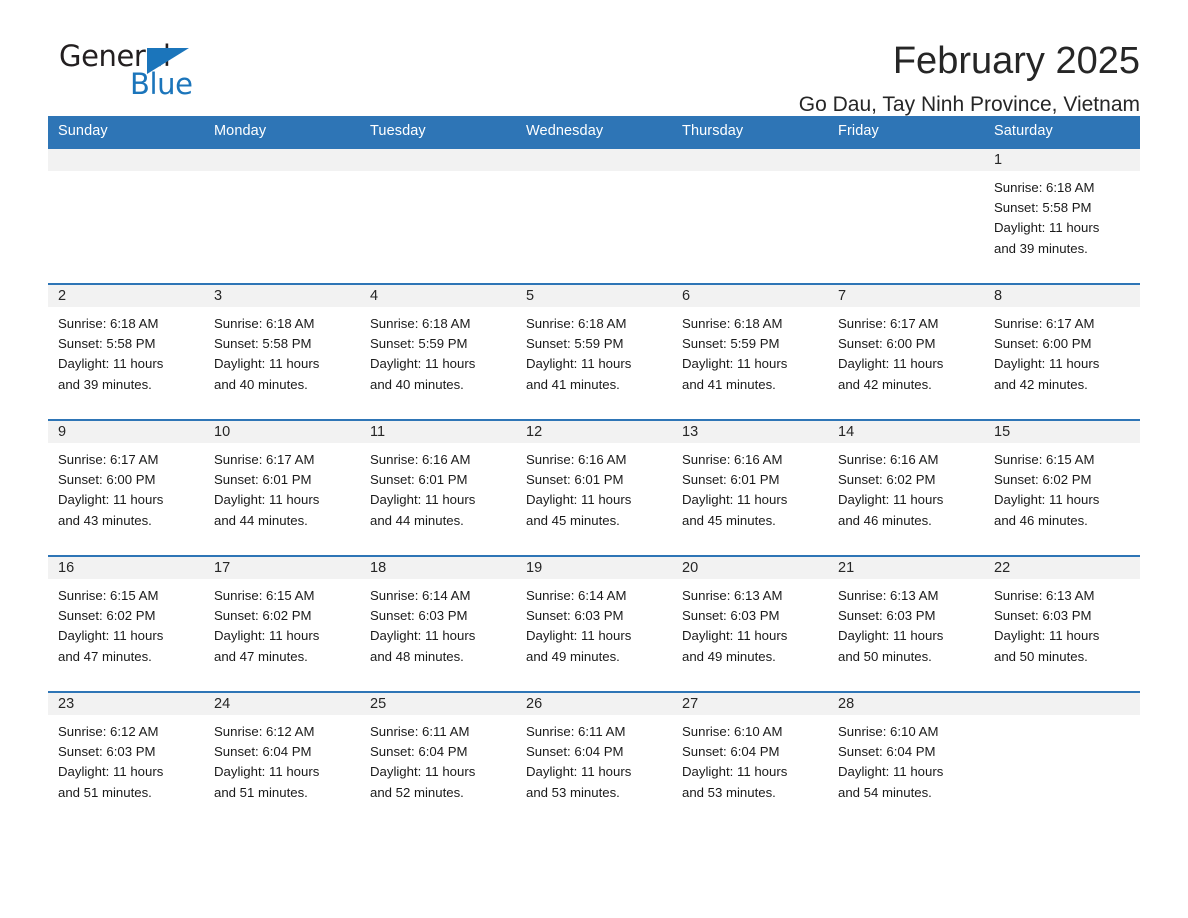 The height and width of the screenshot is (918, 1188). Describe the element at coordinates (750, 432) in the screenshot. I see `day-number: 13` at that location.